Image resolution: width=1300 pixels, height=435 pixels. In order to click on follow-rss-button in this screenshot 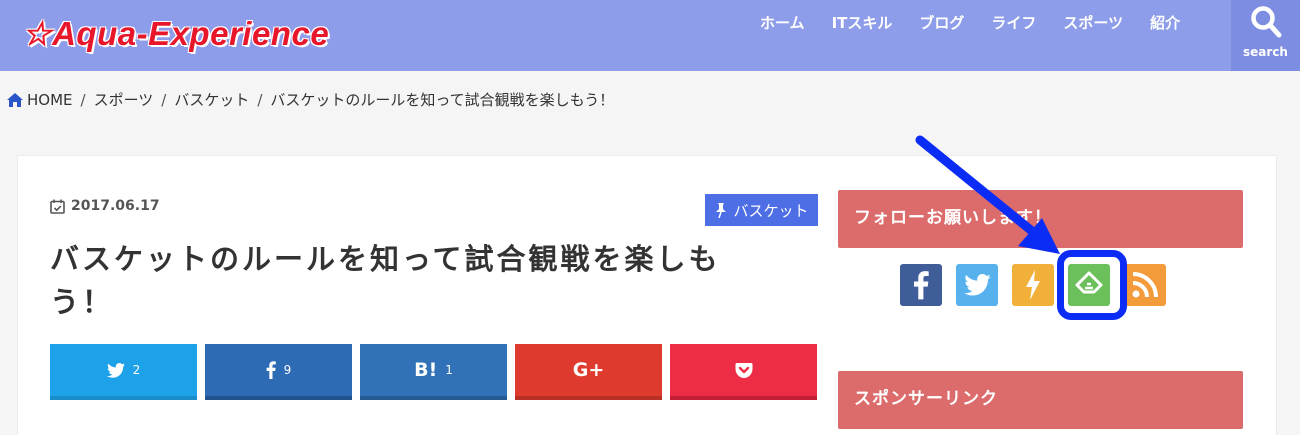, I will do `click(1145, 285)`.